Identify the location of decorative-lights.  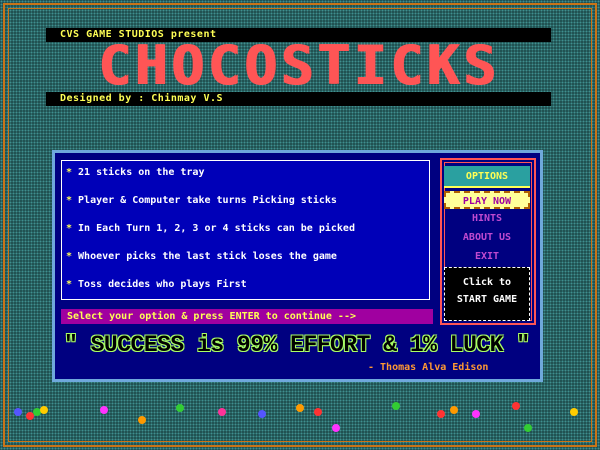
(300, 418).